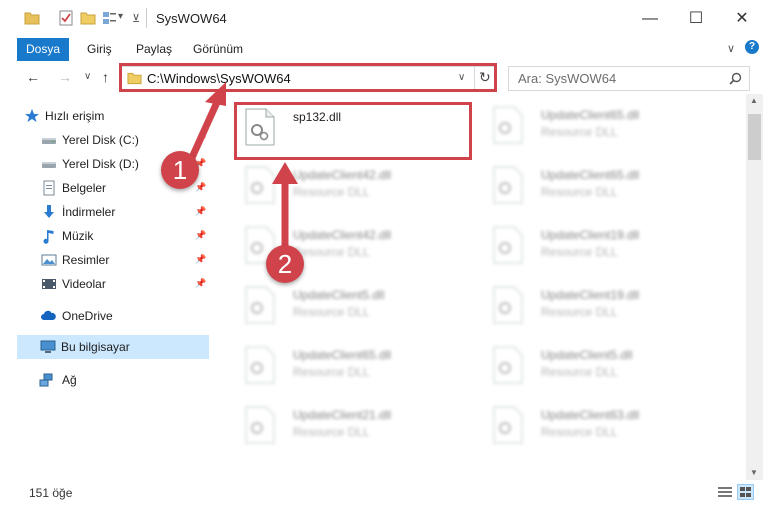 The width and height of the screenshot is (769, 522). Describe the element at coordinates (136, 18) in the screenshot. I see `customize-toolbar-icon: ⊻` at that location.